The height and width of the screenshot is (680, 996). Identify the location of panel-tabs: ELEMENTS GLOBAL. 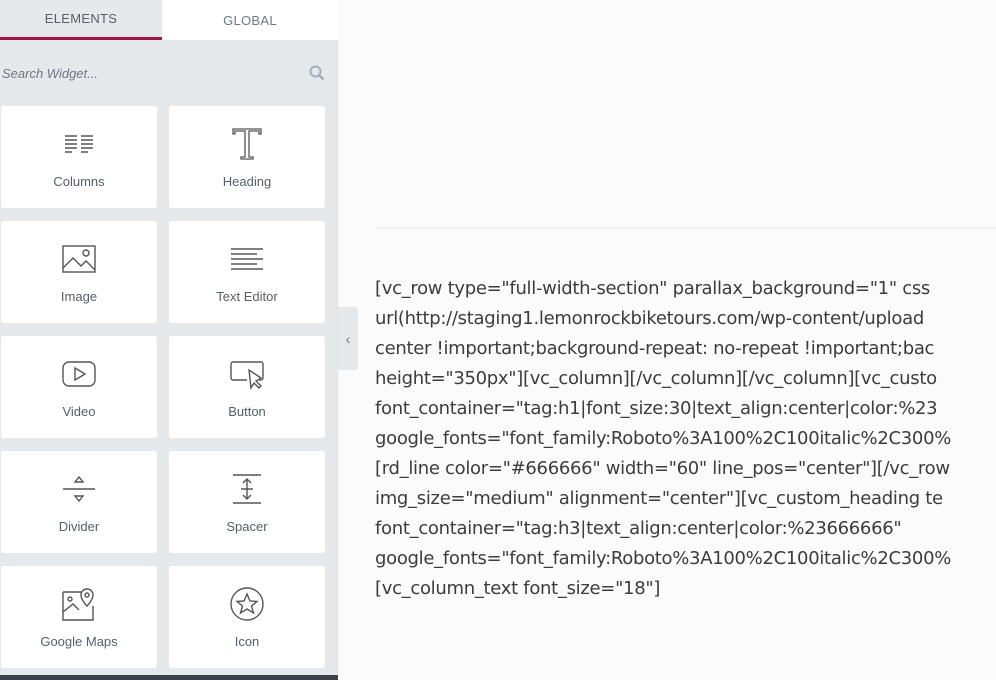
(169, 20).